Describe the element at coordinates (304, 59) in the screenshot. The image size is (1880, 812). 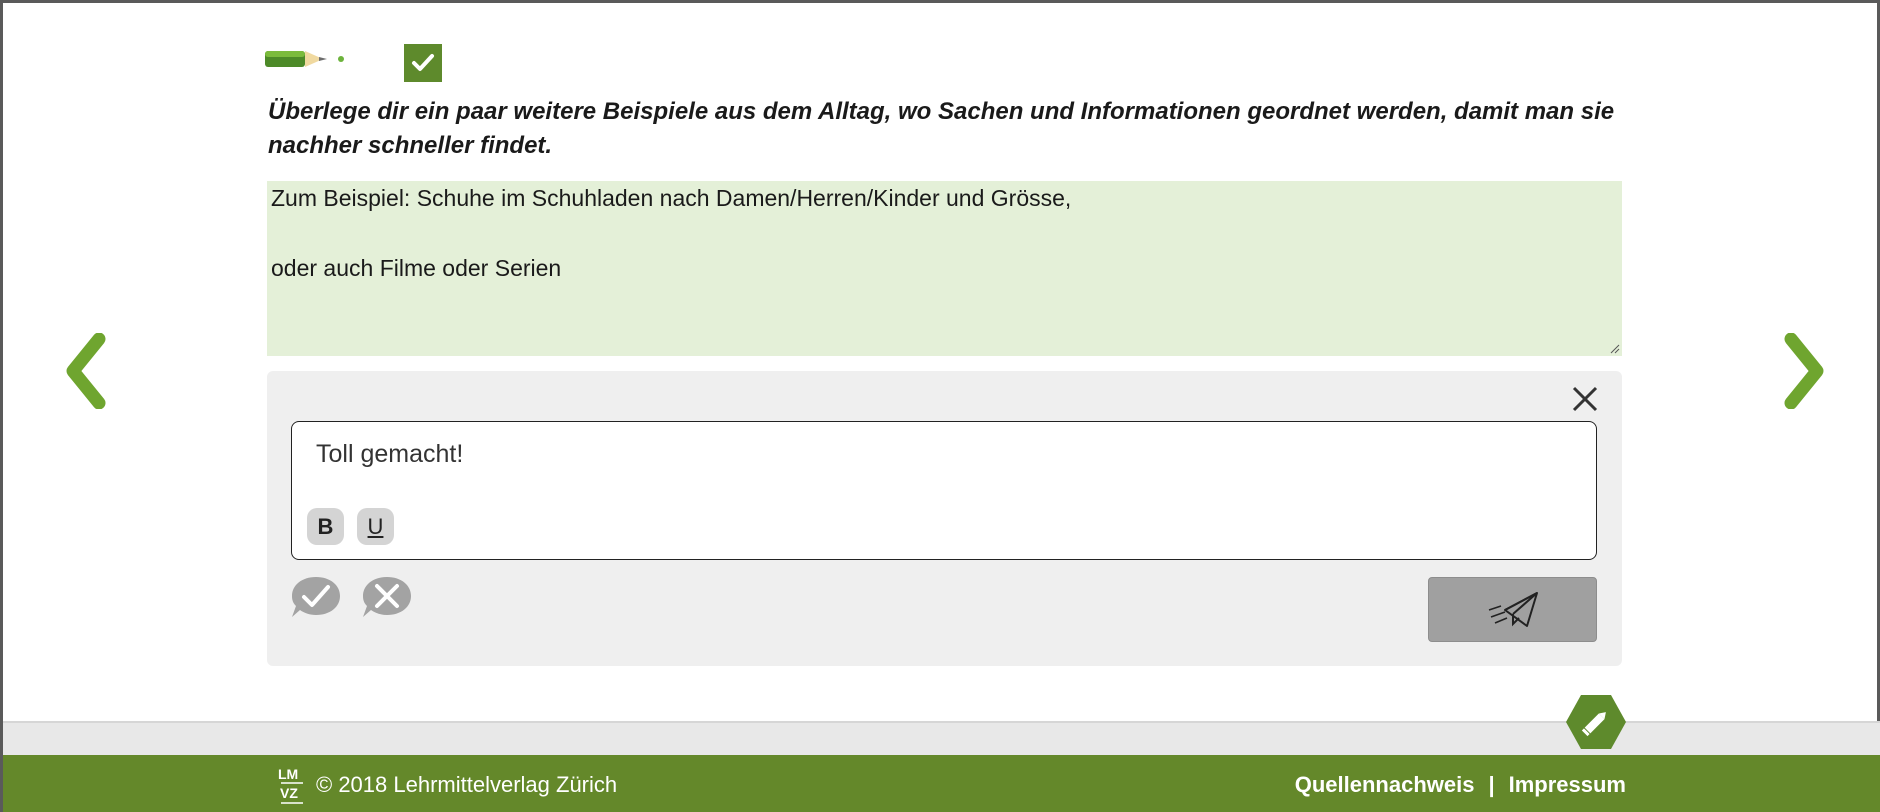
I see `pencil-icon` at that location.